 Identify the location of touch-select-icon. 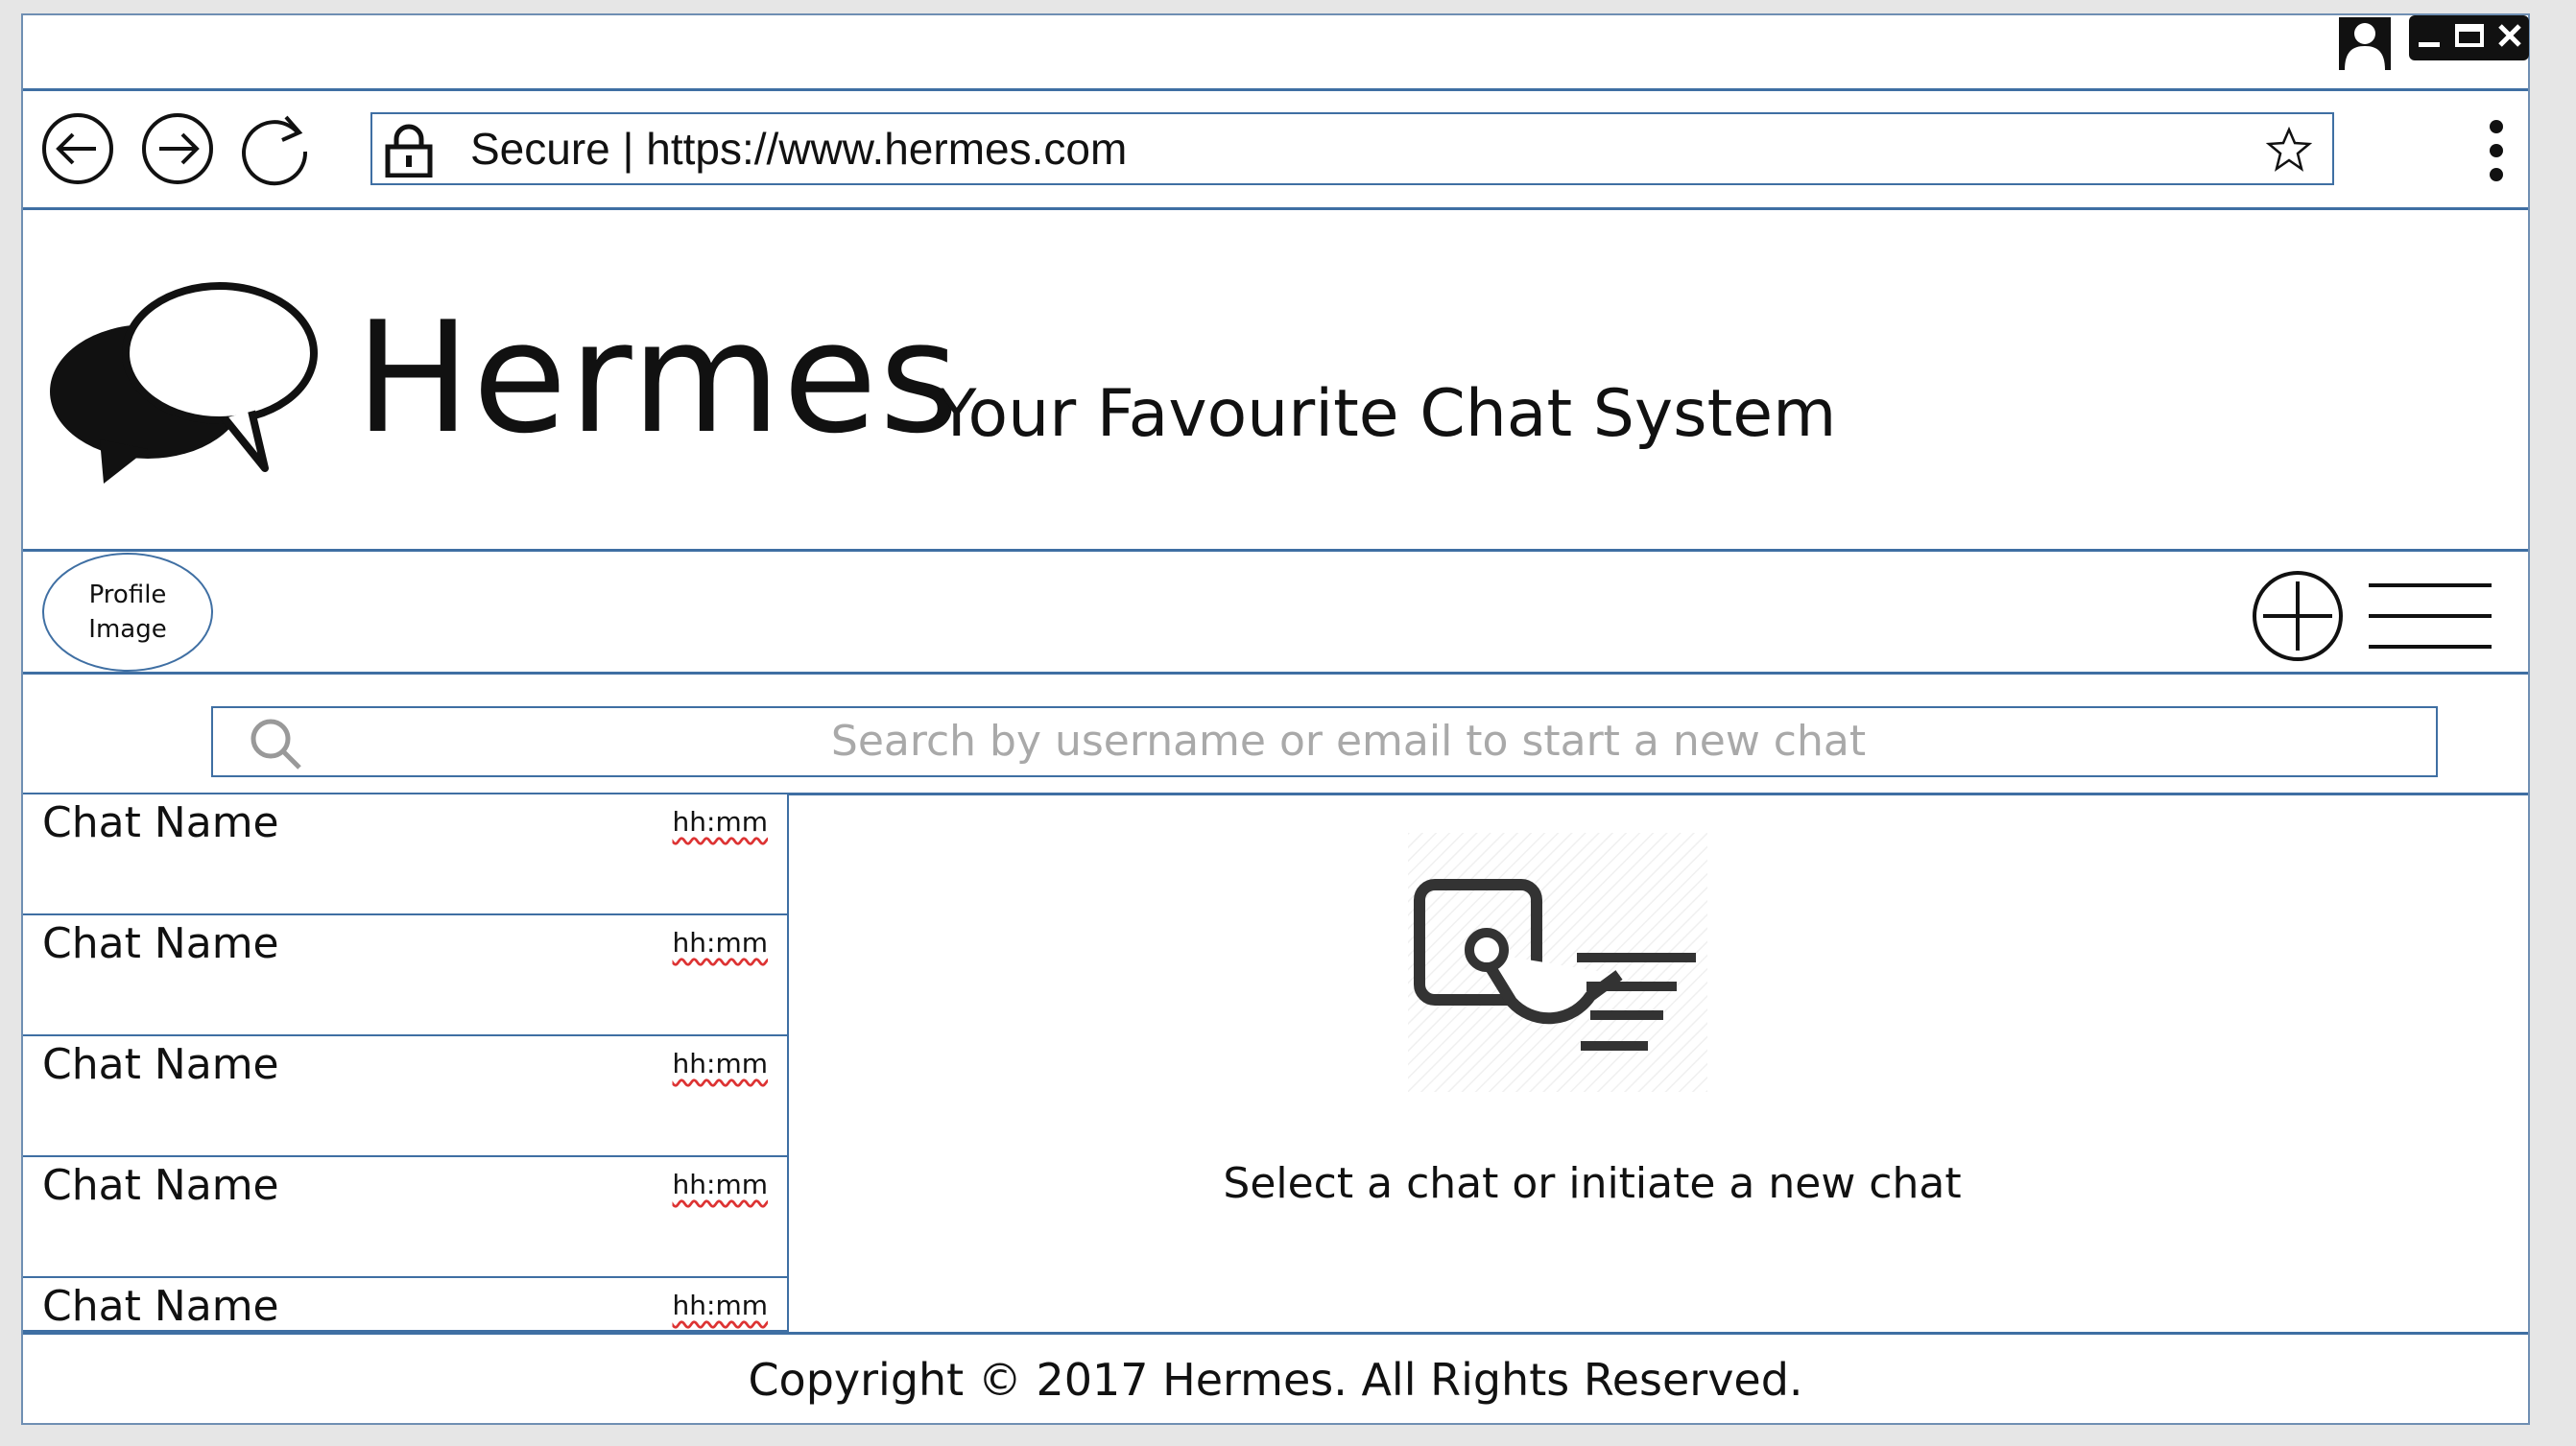
(1557, 962).